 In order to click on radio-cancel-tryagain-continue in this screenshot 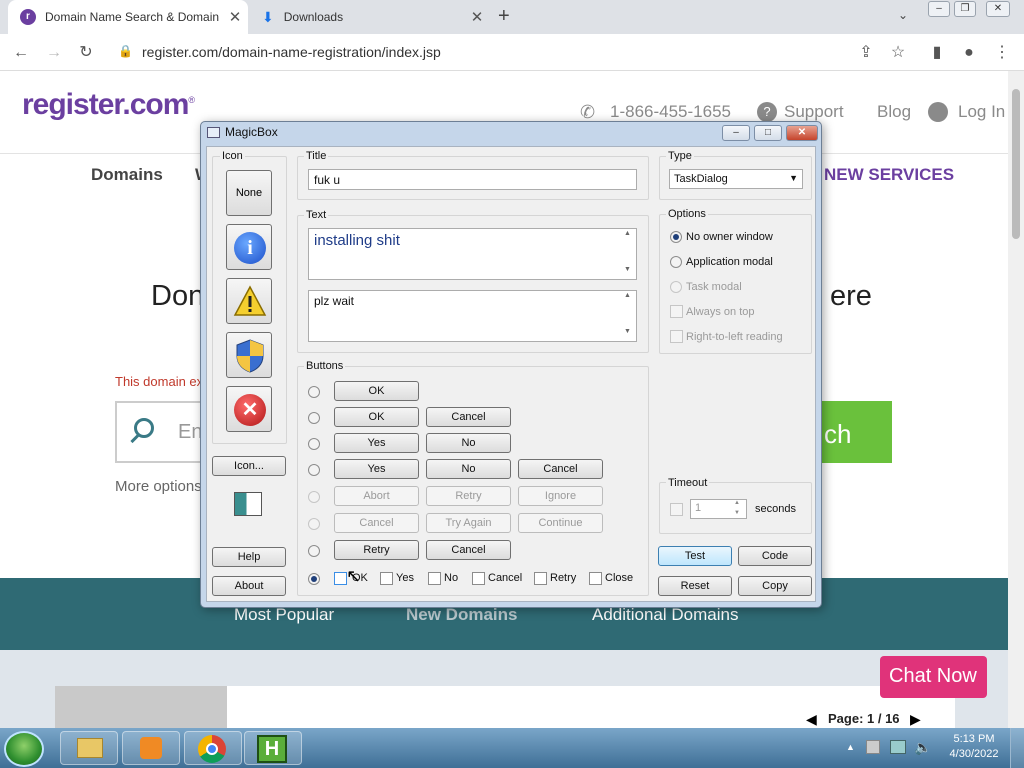, I will do `click(314, 524)`.